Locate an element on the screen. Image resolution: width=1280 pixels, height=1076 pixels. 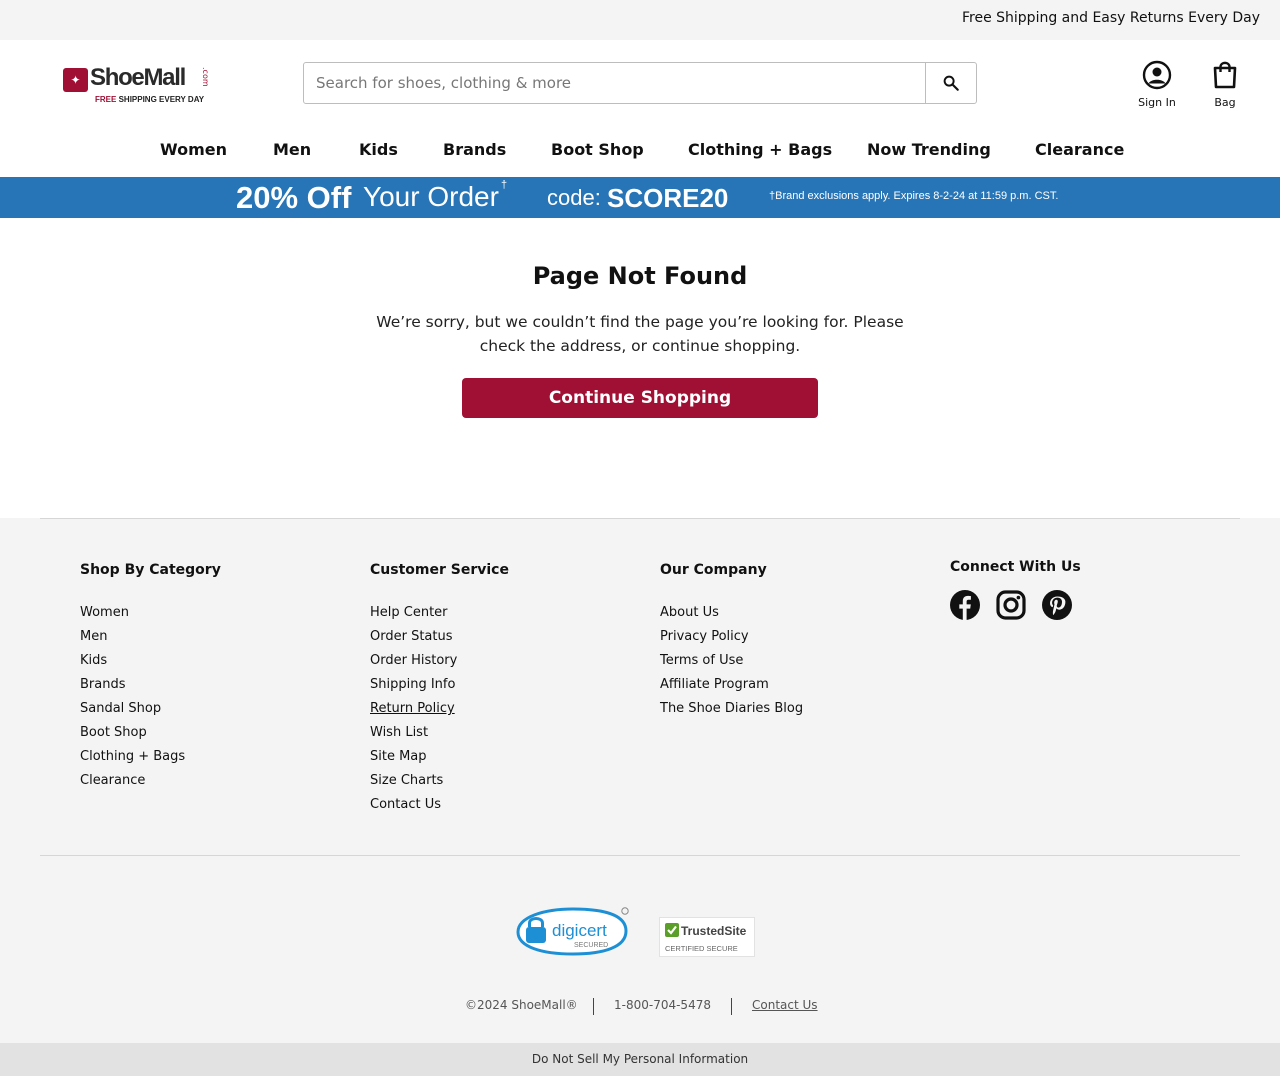
footer-link-order-history: Order History is located at coordinates (439, 661).